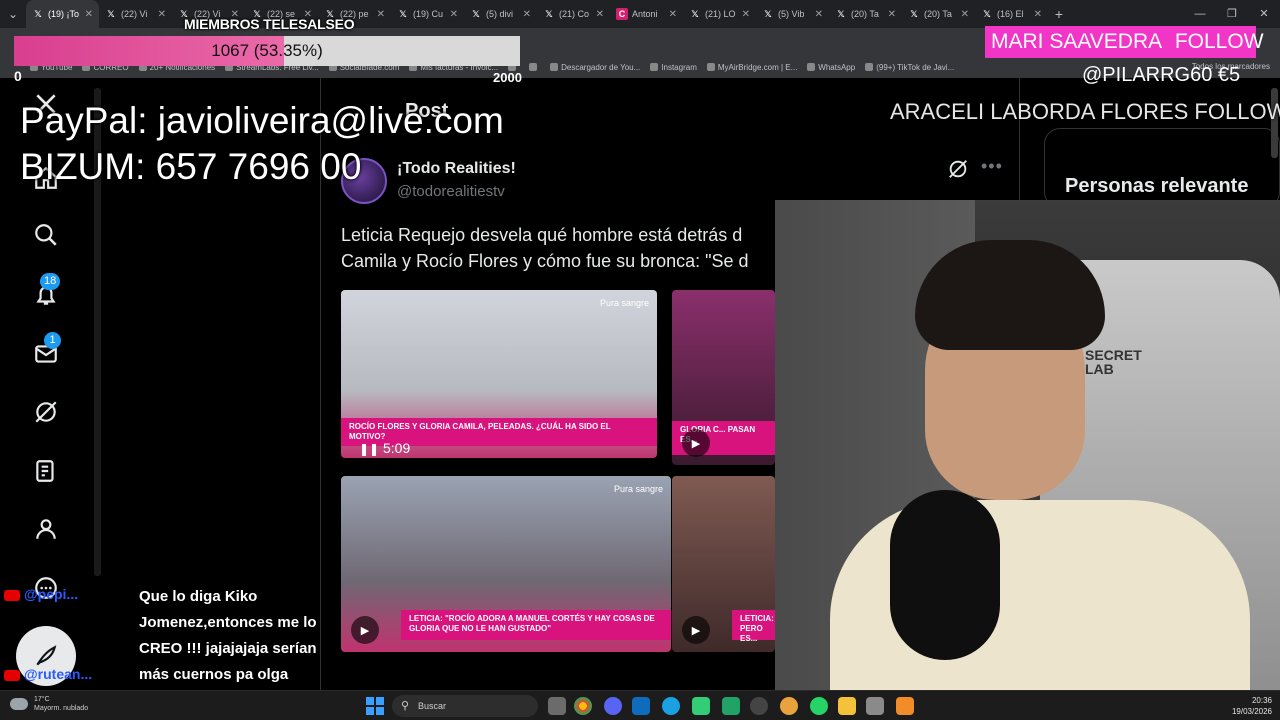 The height and width of the screenshot is (720, 1280). I want to click on tab-title: (20) Ta, so click(865, 14).